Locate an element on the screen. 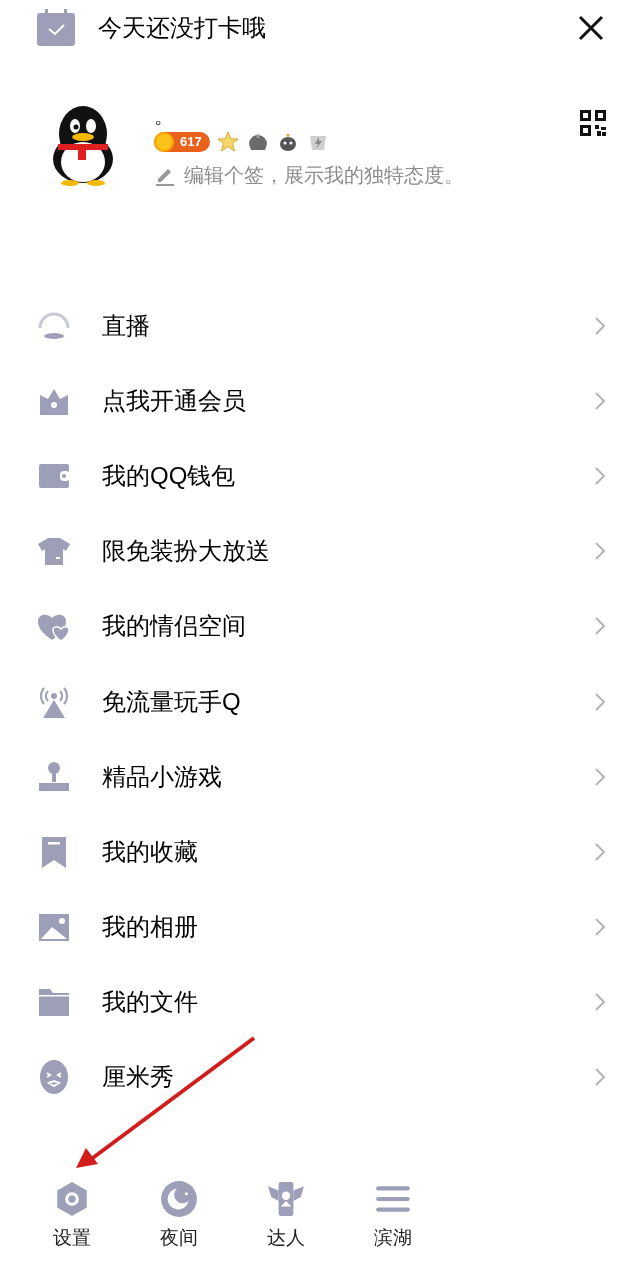  bottom-bar-button: 设置 is located at coordinates (71, 1215).